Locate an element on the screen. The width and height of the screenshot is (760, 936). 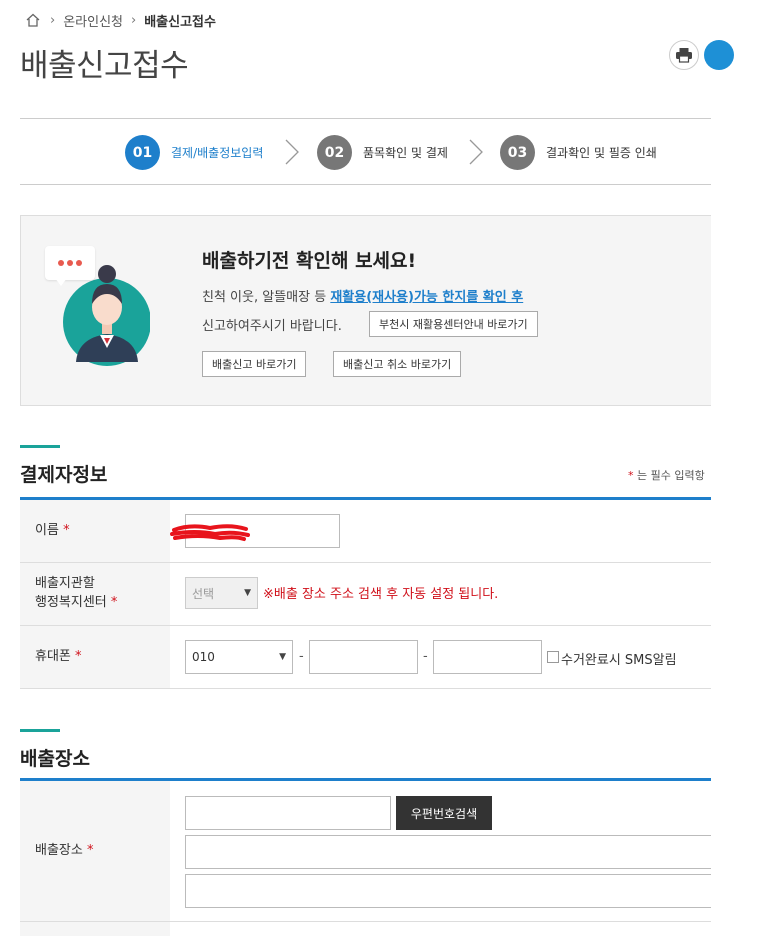
notice-line-2: 신고하여주시기 바랍니다. is located at coordinates (272, 326).